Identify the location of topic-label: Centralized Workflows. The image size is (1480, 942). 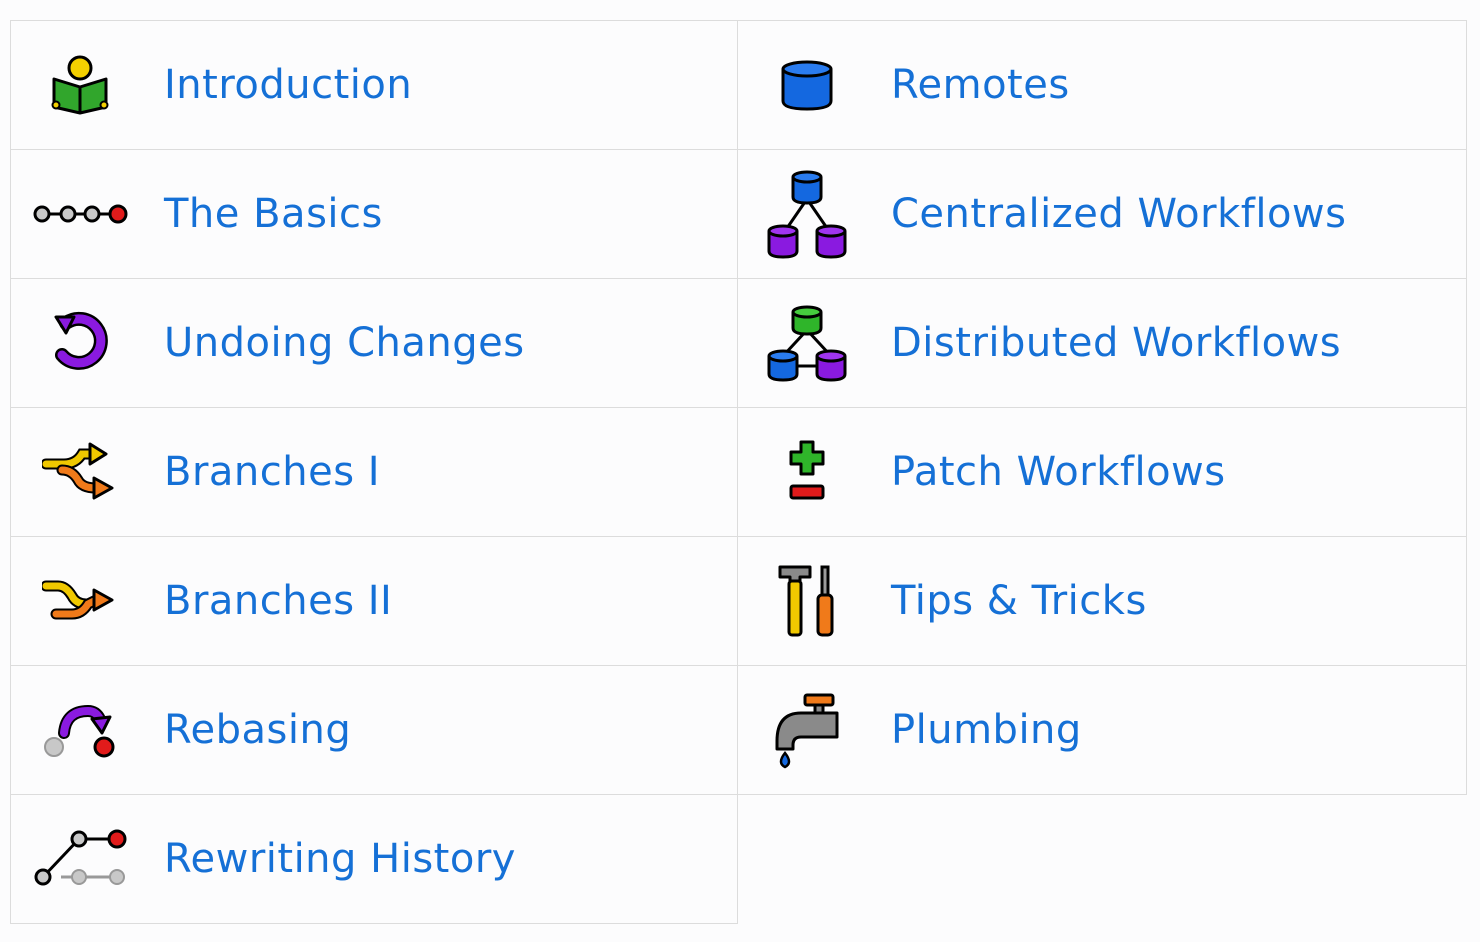
(1118, 214).